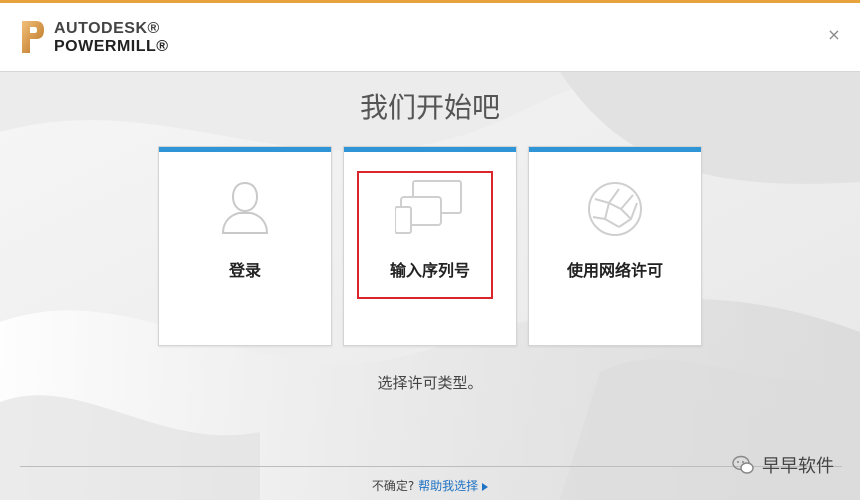 This screenshot has height=500, width=860. What do you see at coordinates (429, 107) in the screenshot?
I see `page-title: 我们开始吧` at bounding box center [429, 107].